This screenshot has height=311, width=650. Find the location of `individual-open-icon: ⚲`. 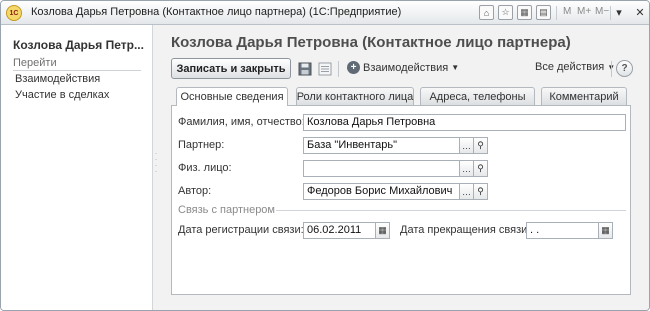

individual-open-icon: ⚲ is located at coordinates (481, 168).